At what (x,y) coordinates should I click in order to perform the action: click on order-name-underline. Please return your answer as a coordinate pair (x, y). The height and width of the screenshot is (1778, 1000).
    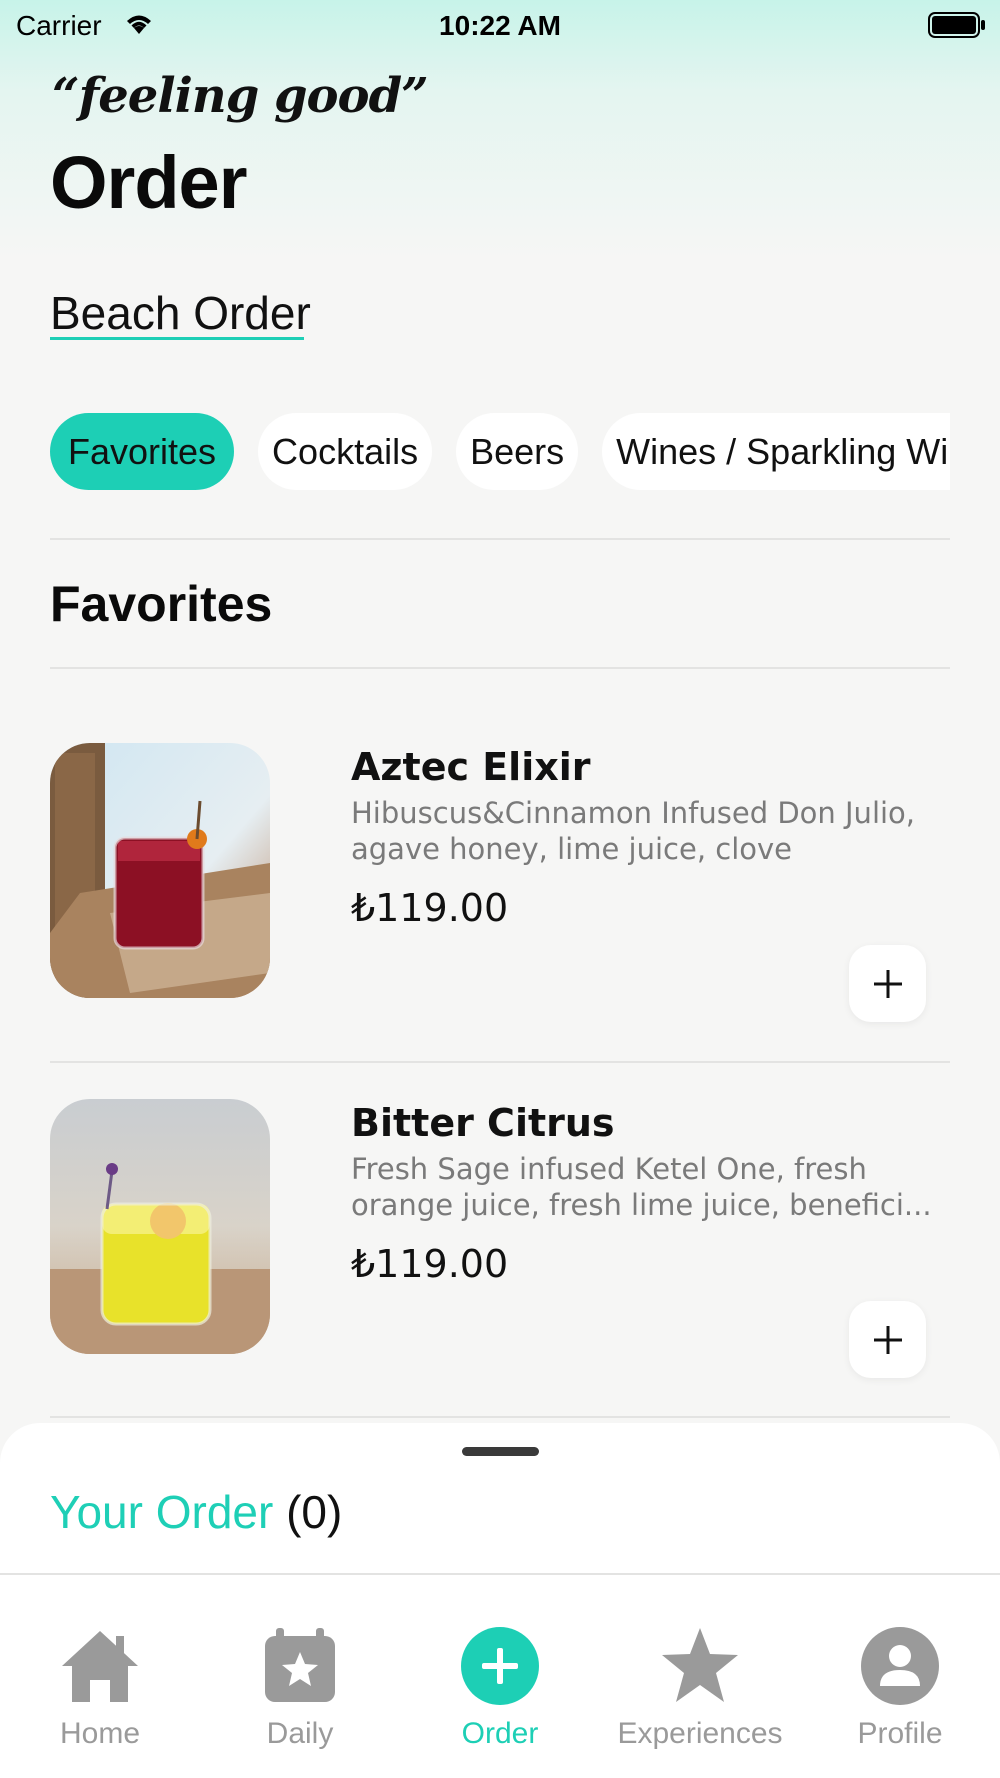
    Looking at the image, I should click on (177, 338).